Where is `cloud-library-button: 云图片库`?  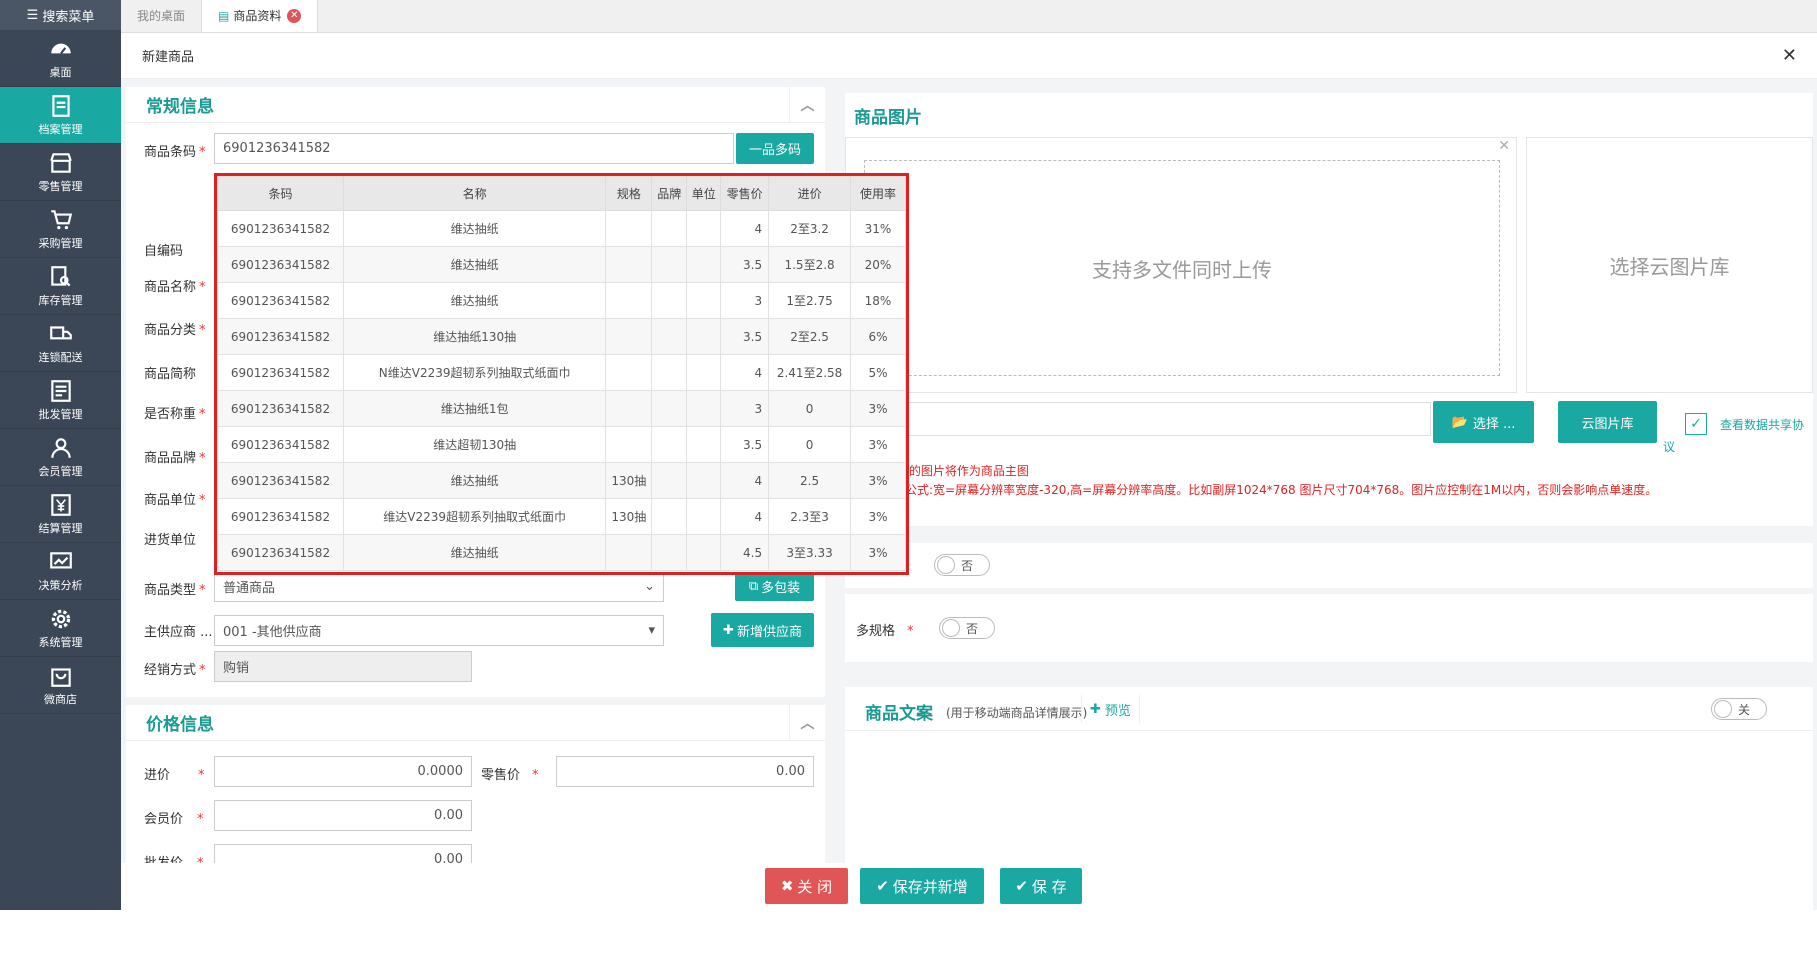
cloud-library-button: 云图片库 is located at coordinates (1607, 422).